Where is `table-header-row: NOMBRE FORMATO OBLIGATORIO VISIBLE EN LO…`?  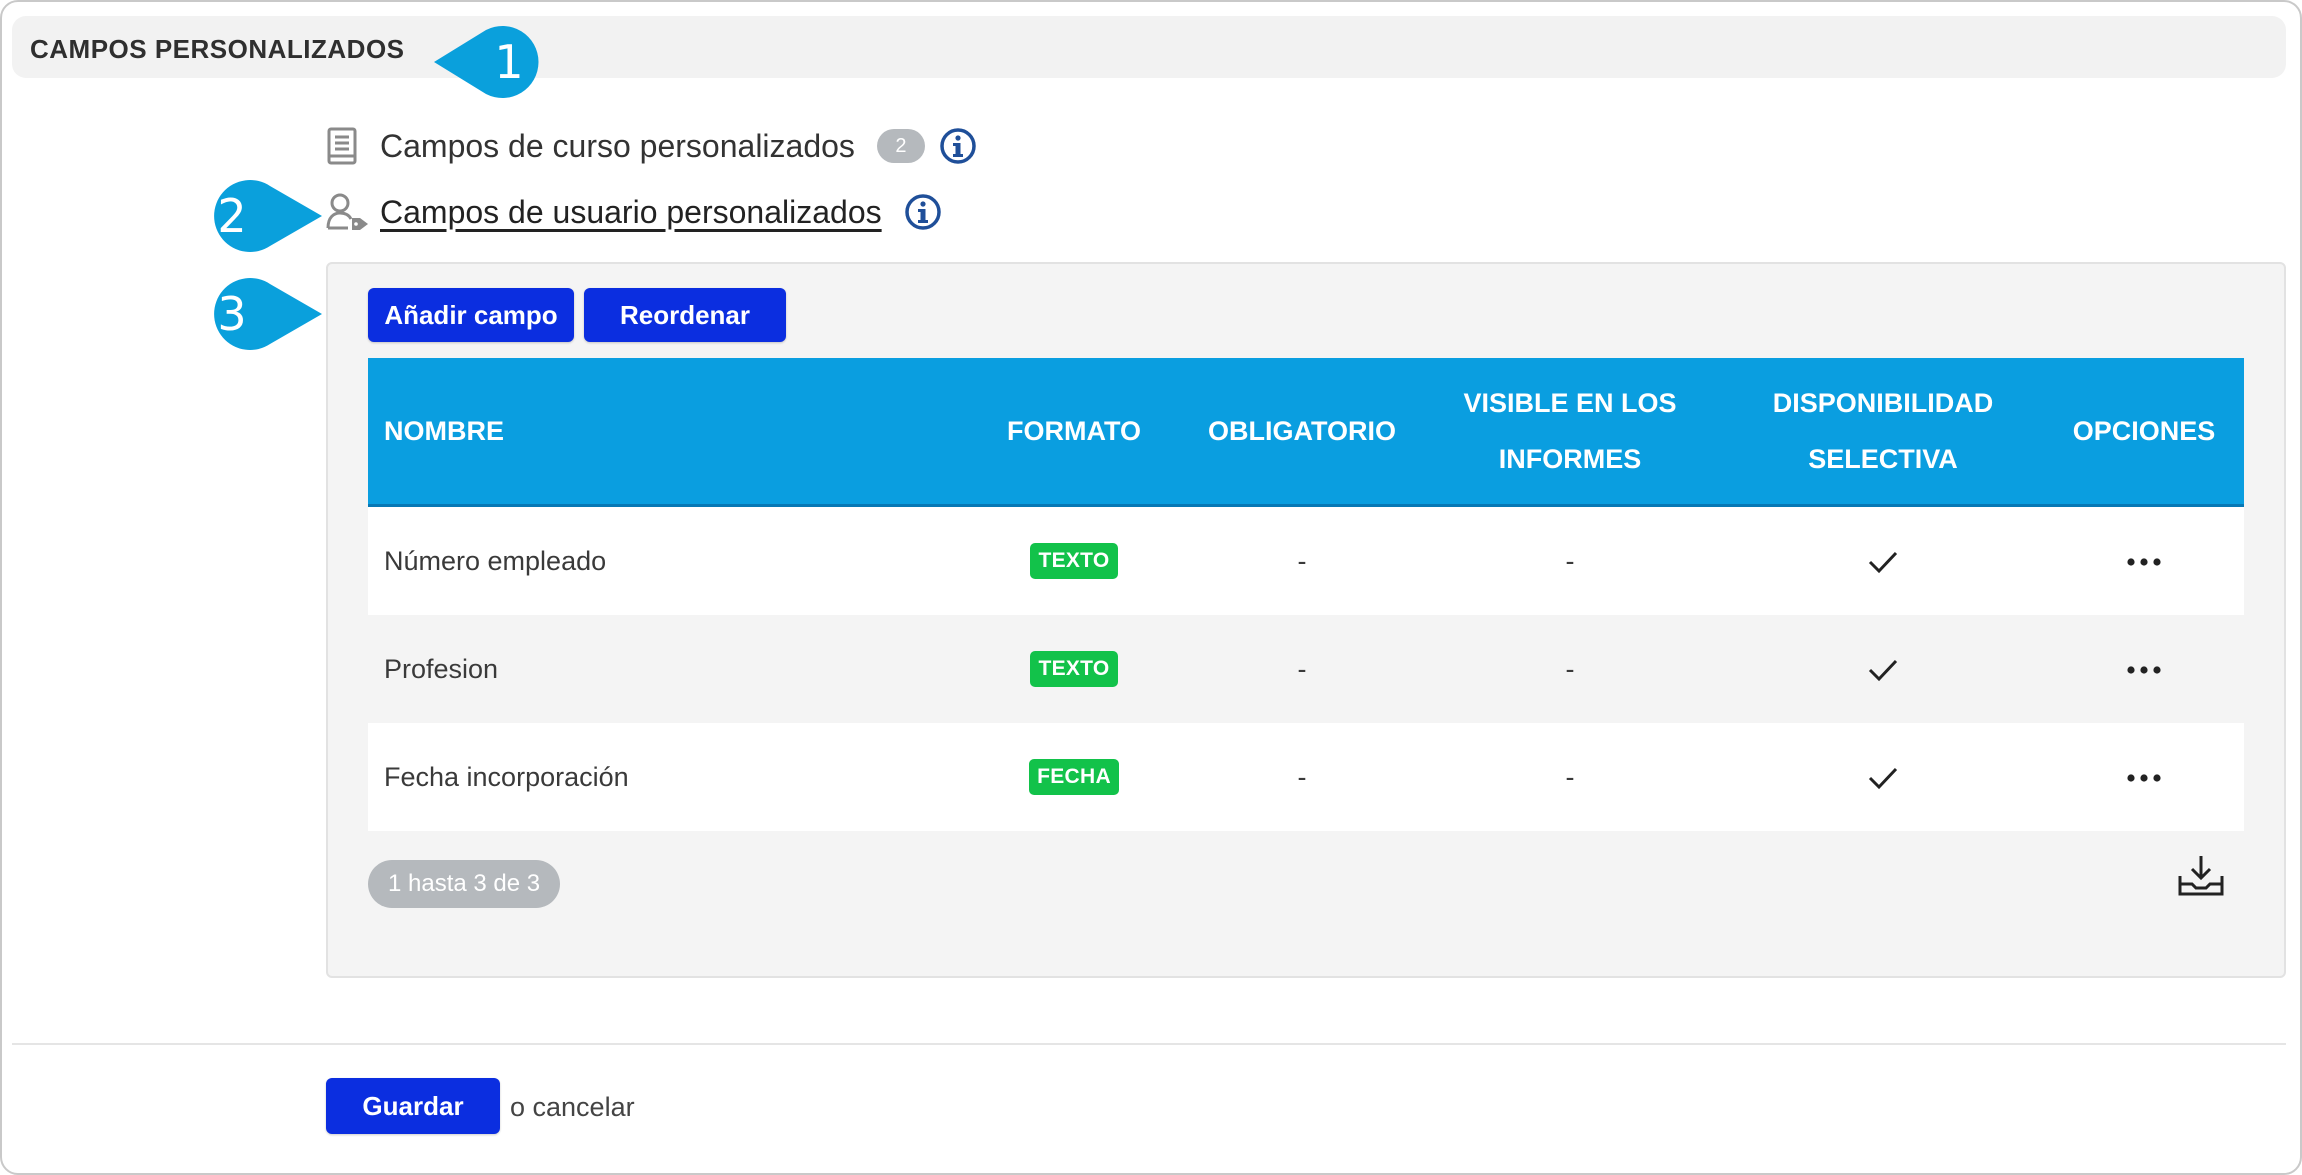 table-header-row: NOMBRE FORMATO OBLIGATORIO VISIBLE EN LO… is located at coordinates (1306, 432).